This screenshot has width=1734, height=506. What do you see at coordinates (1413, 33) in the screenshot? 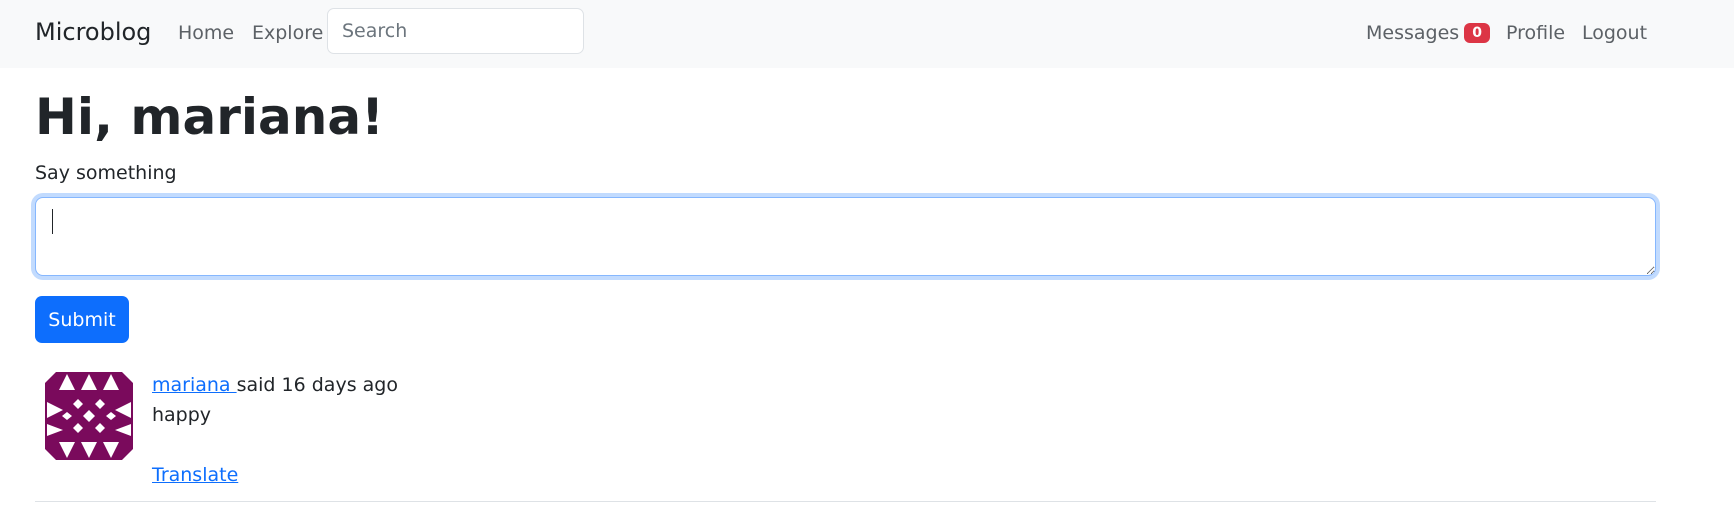
I see `messages-label: Messages` at bounding box center [1413, 33].